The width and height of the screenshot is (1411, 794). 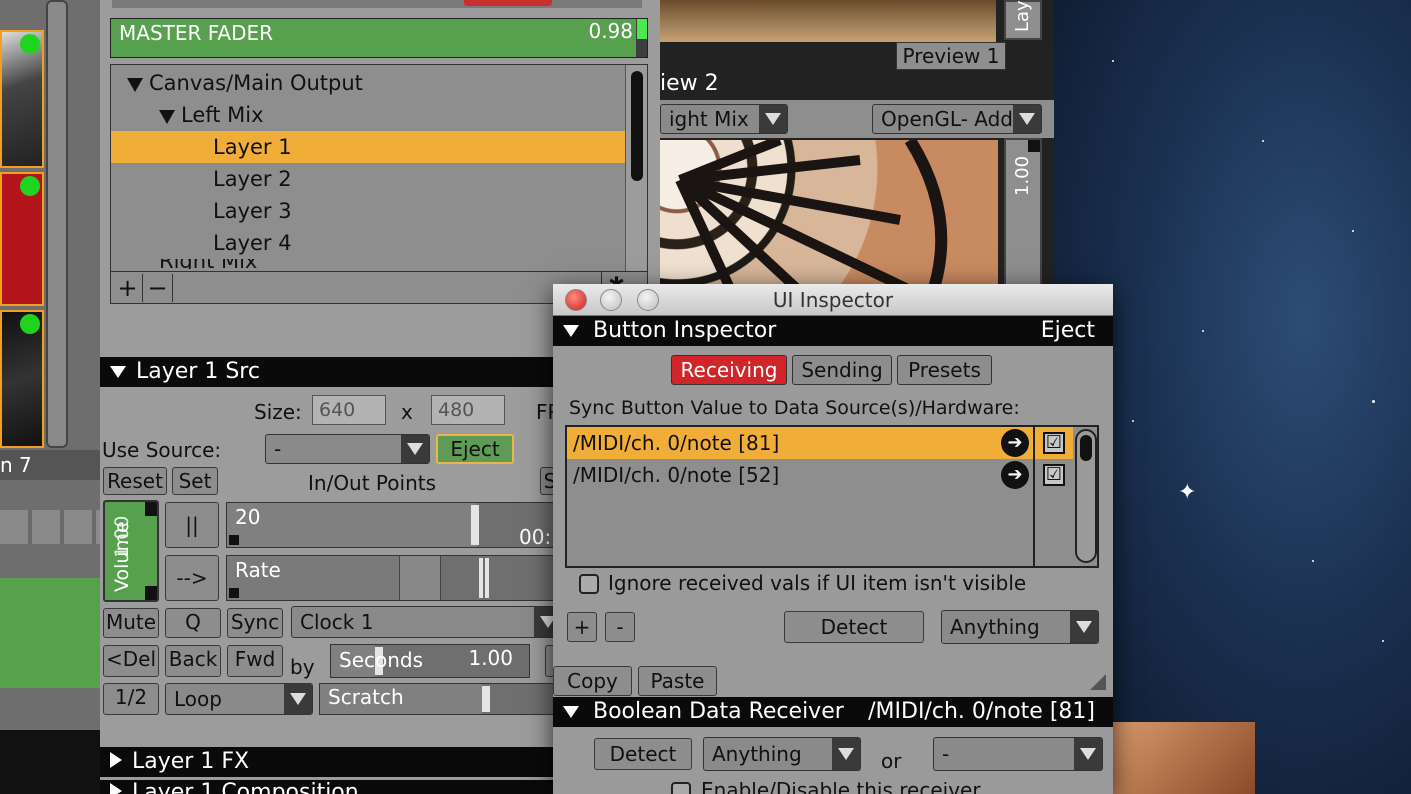 I want to click on thumbnail-scrollbar, so click(x=57, y=224).